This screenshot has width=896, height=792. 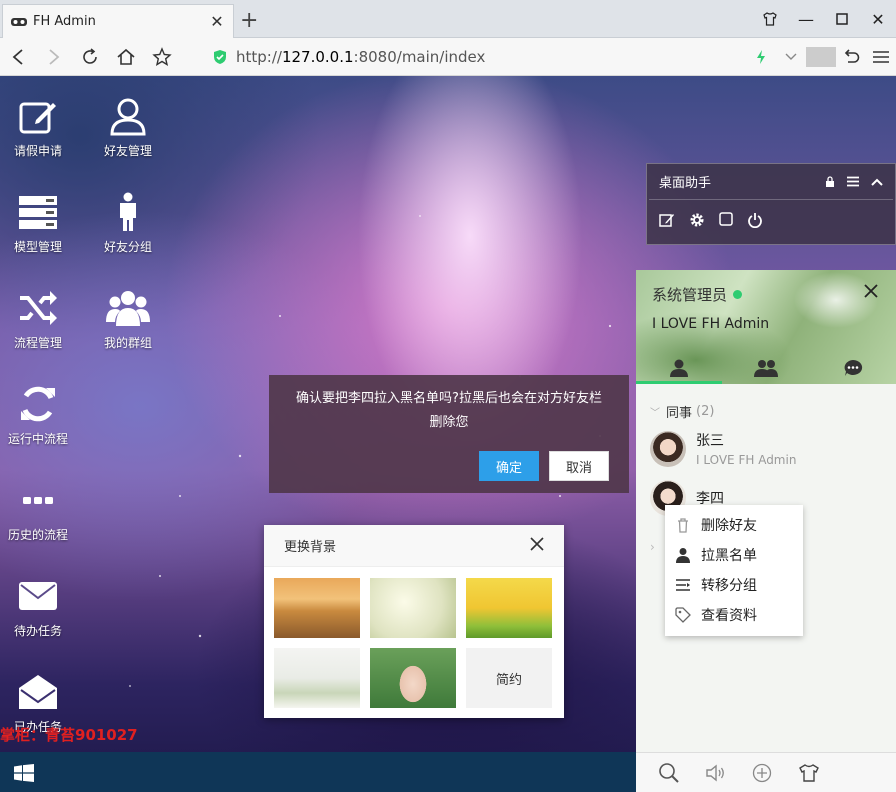 What do you see at coordinates (755, 220) in the screenshot?
I see `power-icon` at bounding box center [755, 220].